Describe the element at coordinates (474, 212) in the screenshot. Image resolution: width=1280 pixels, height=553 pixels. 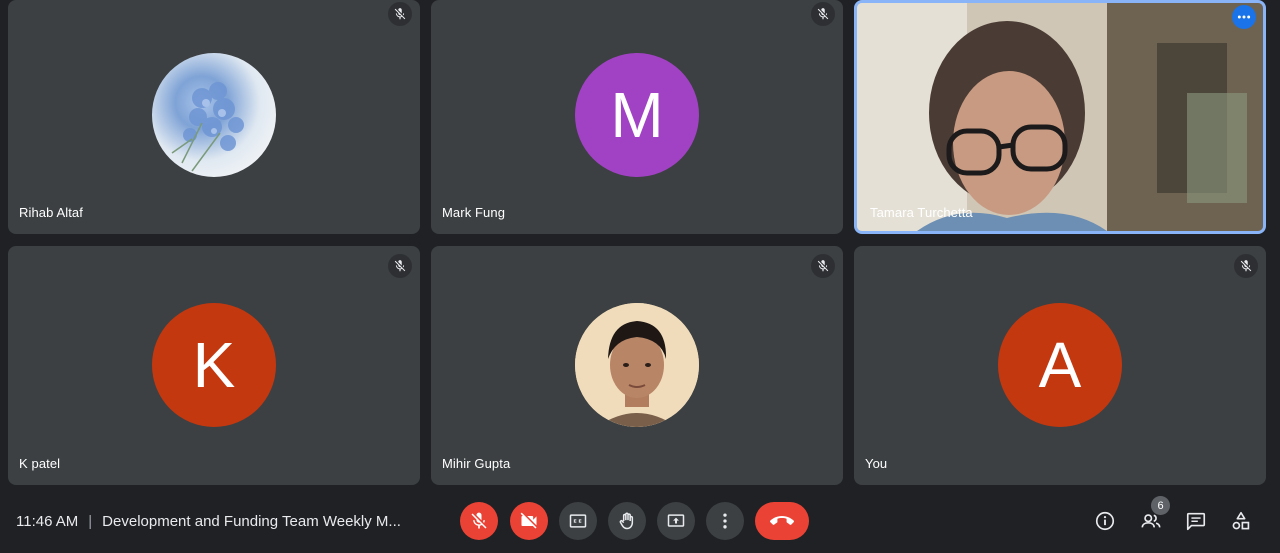
I see `participant-name: Mark Fung` at that location.